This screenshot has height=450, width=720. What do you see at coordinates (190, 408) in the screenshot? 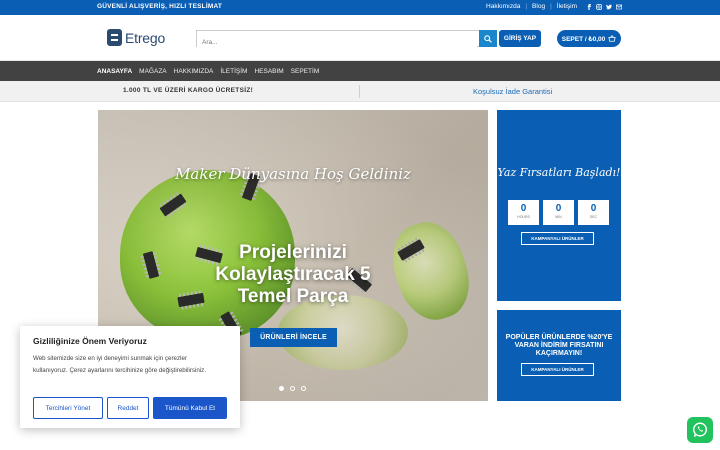
I see `cookie-accept-button: Tümünü Kabul Et` at bounding box center [190, 408].